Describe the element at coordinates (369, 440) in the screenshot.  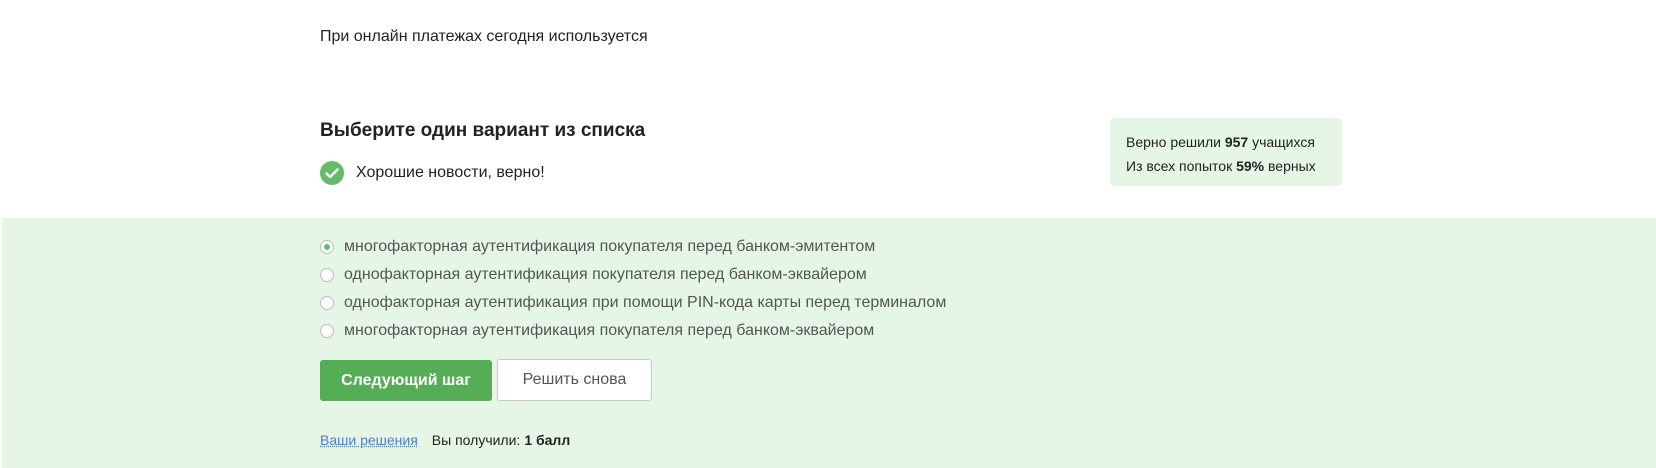
I see `your-solutions-link: Ваши решения` at that location.